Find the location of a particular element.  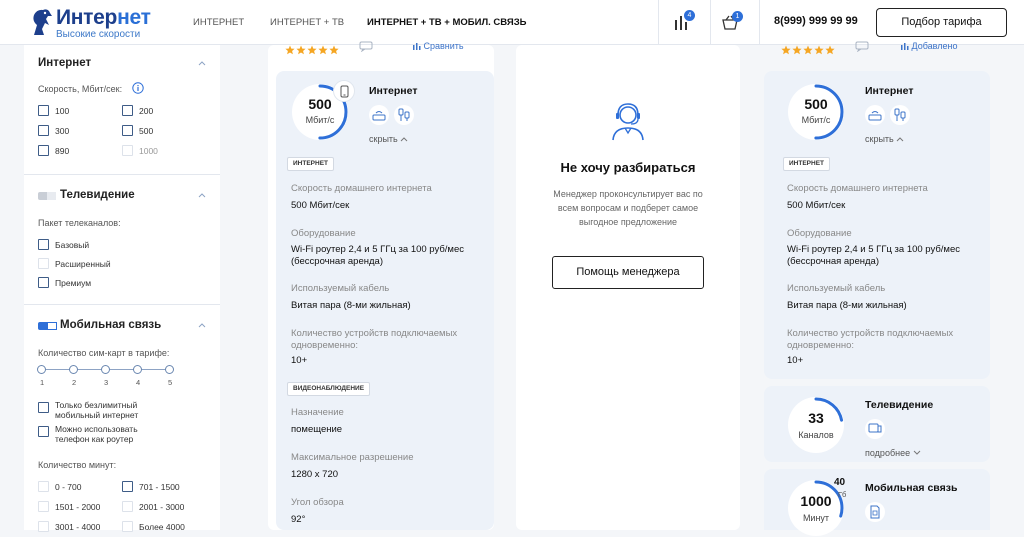

speed-200-checkbox is located at coordinates (127, 110).